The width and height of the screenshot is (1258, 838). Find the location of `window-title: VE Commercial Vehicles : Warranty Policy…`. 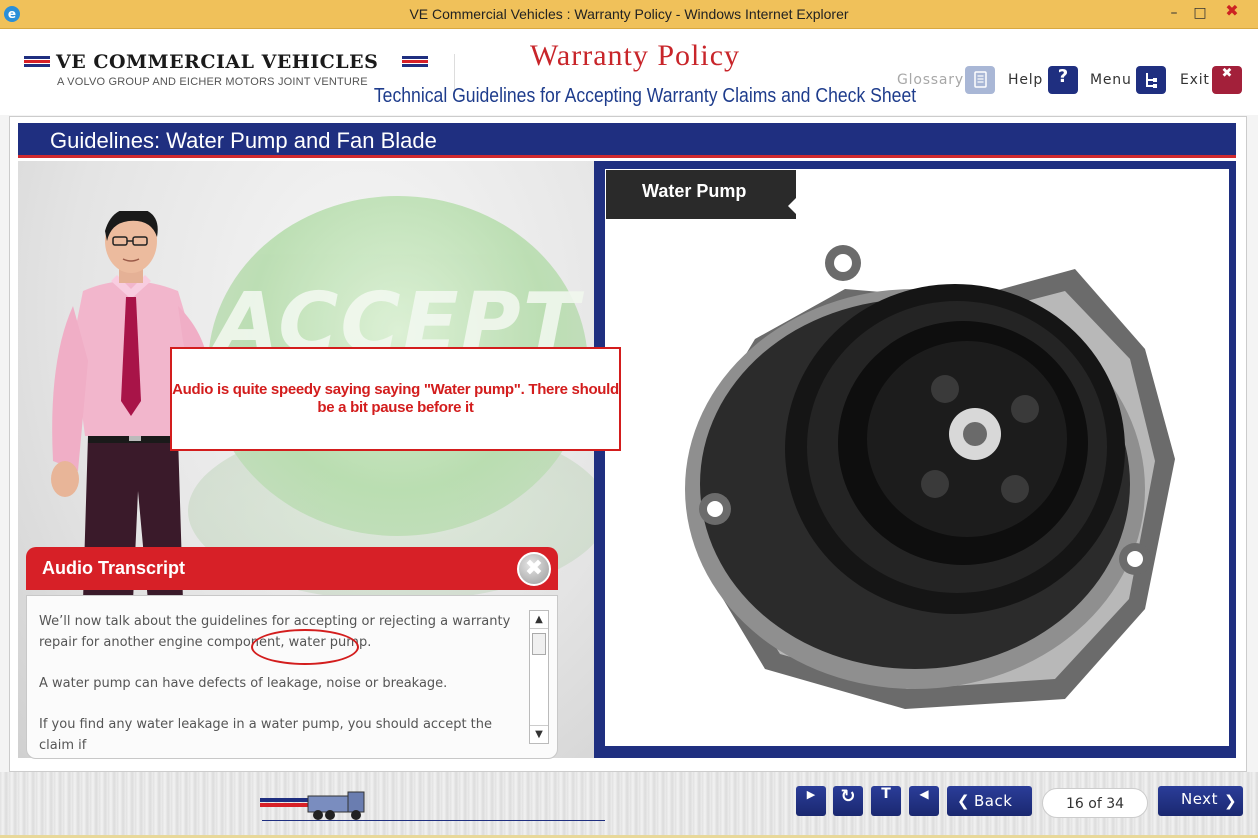

window-title: VE Commercial Vehicles : Warranty Policy… is located at coordinates (629, 14).